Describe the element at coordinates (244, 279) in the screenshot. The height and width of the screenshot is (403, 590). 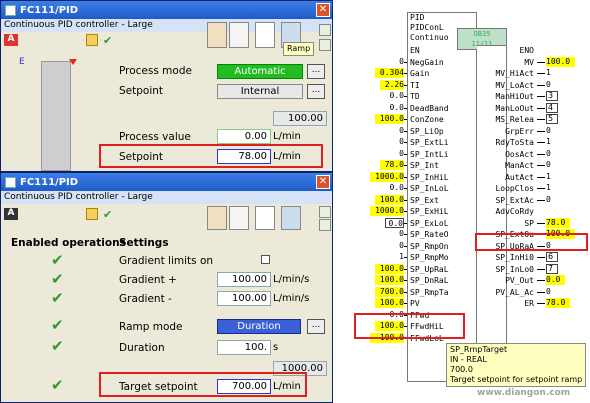
I see `gradient-plus-field: 100.00` at that location.